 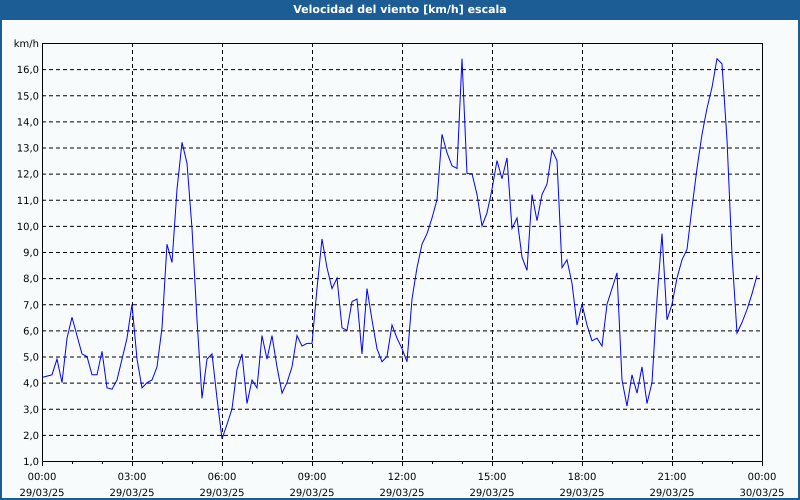 I want to click on y-axis-label: 2,0, so click(x=31, y=436).